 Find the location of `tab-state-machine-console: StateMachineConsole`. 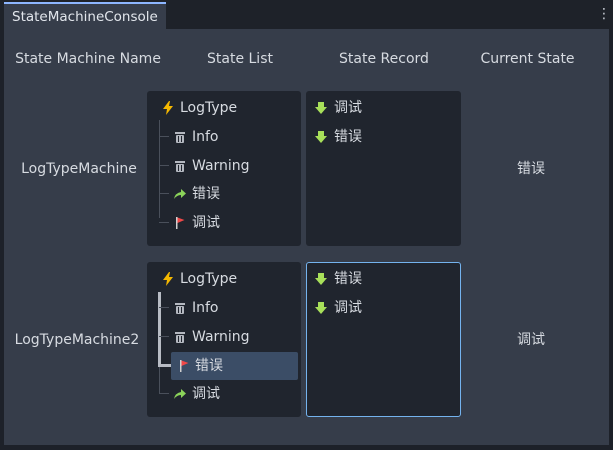

tab-state-machine-console: StateMachineConsole is located at coordinates (85, 15).